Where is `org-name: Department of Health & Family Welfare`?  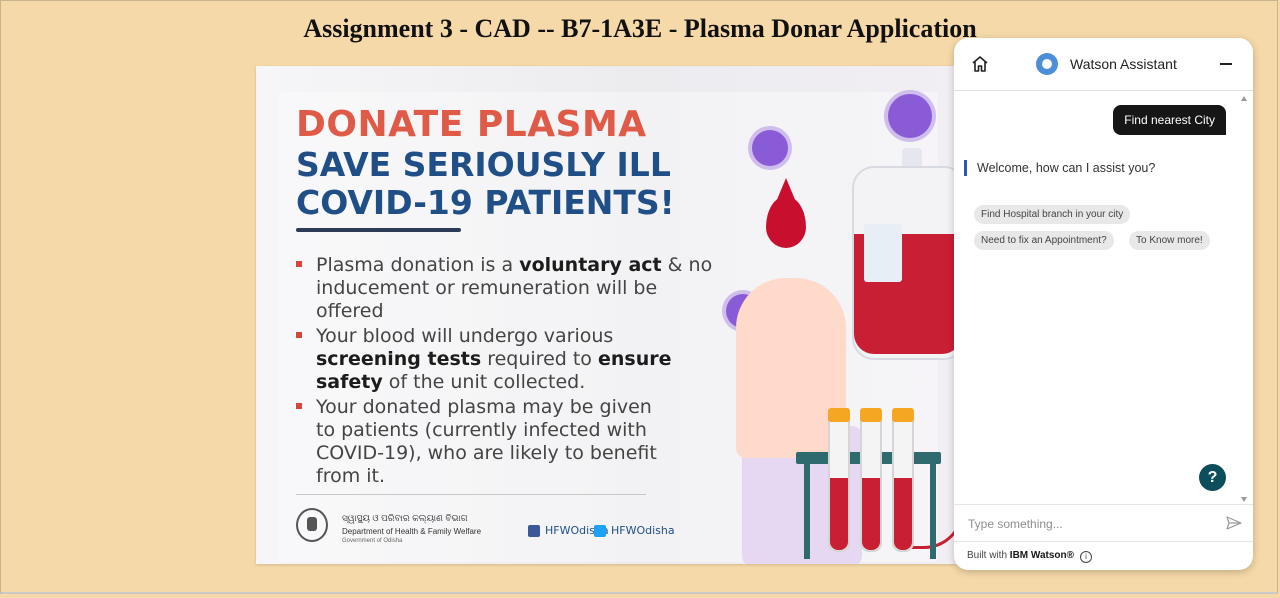
org-name: Department of Health & Family Welfare is located at coordinates (412, 531).